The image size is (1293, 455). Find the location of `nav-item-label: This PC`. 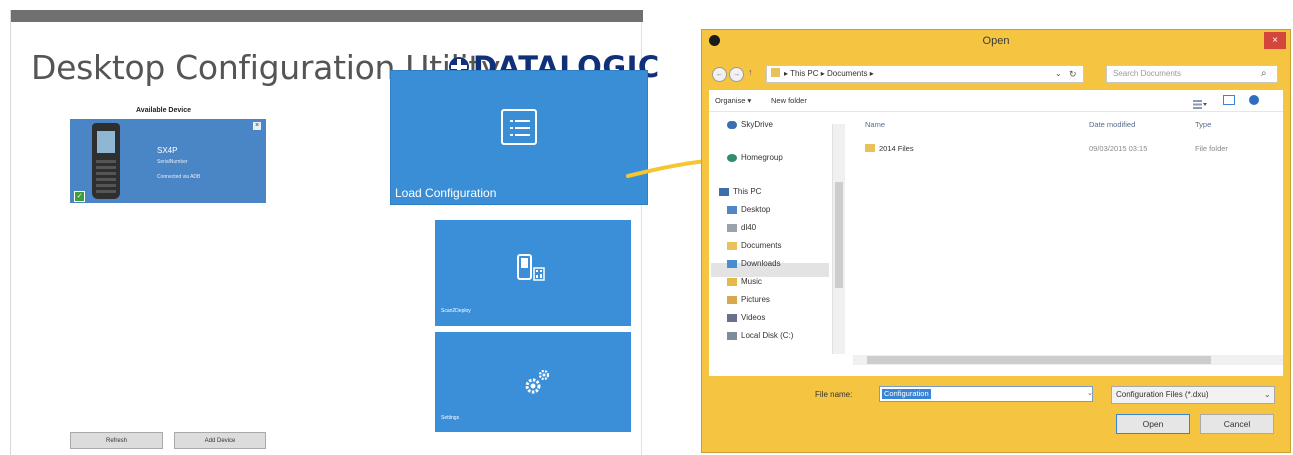

nav-item-label: This PC is located at coordinates (747, 191).